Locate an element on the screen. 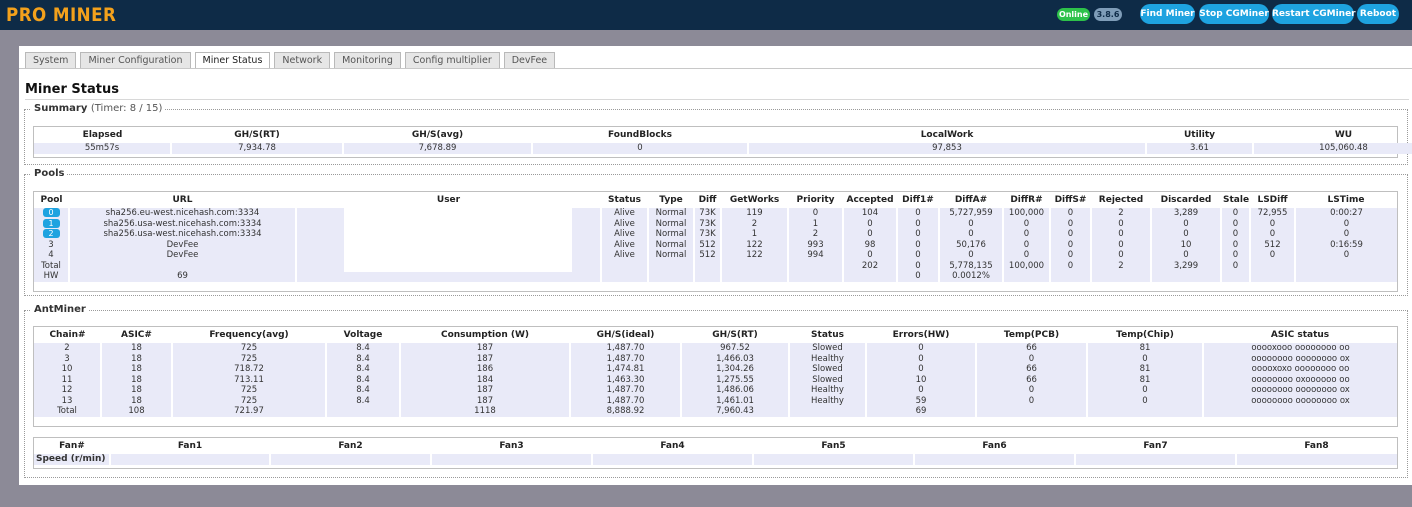  tab-monitoring: Monitoring is located at coordinates (367, 60).